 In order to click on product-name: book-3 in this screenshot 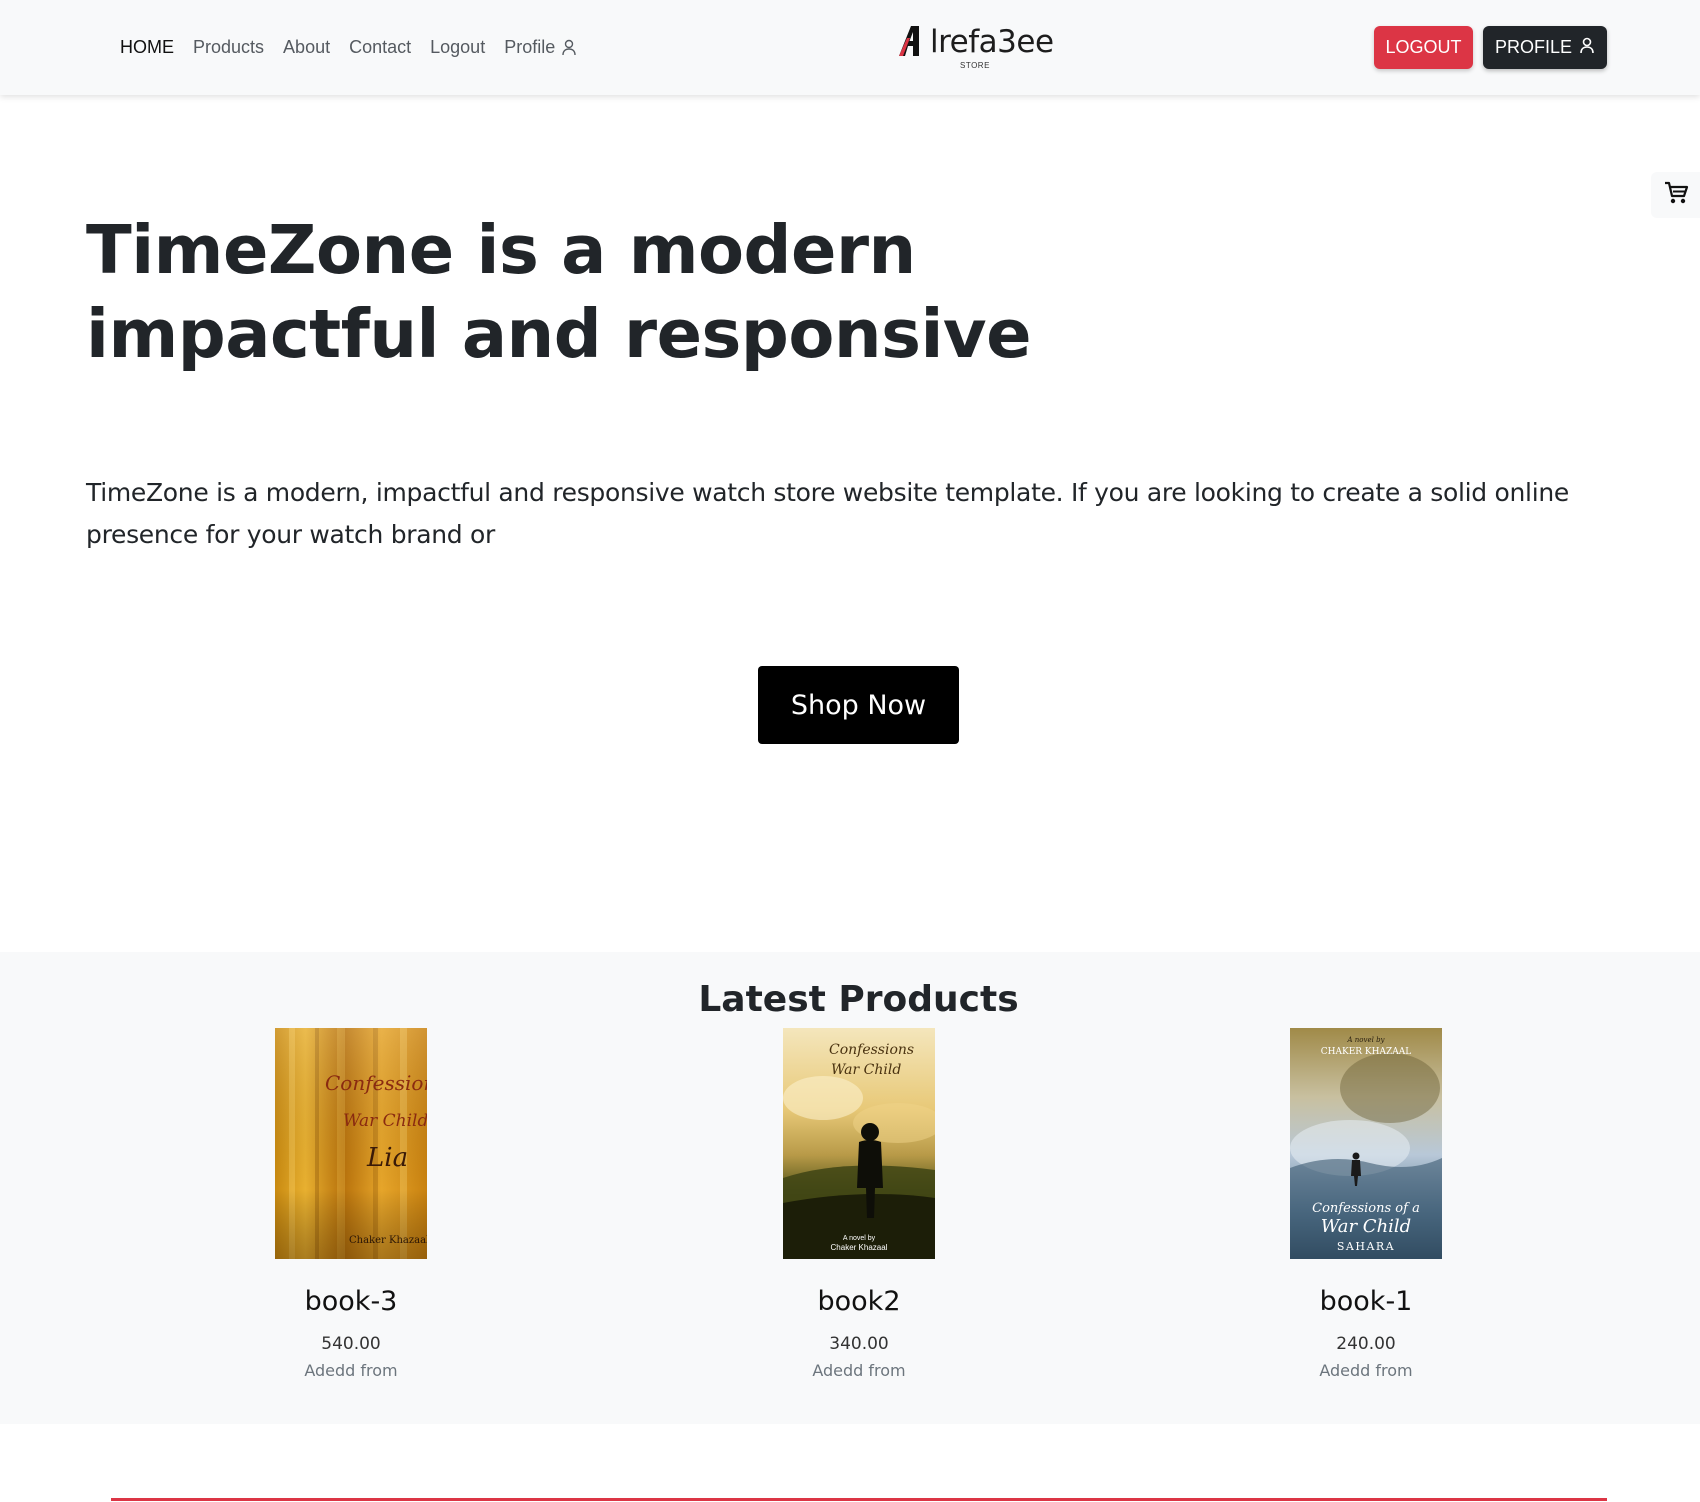, I will do `click(351, 1302)`.